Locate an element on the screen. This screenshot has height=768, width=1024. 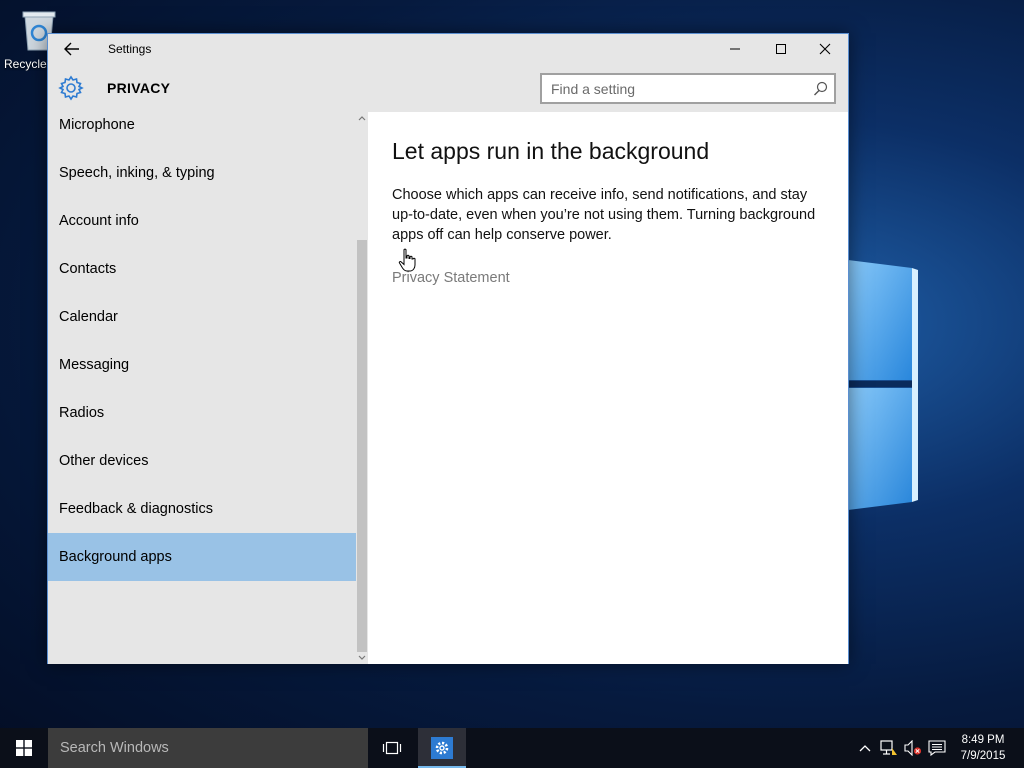
page-title: Let apps run in the background is located at coordinates (551, 151).